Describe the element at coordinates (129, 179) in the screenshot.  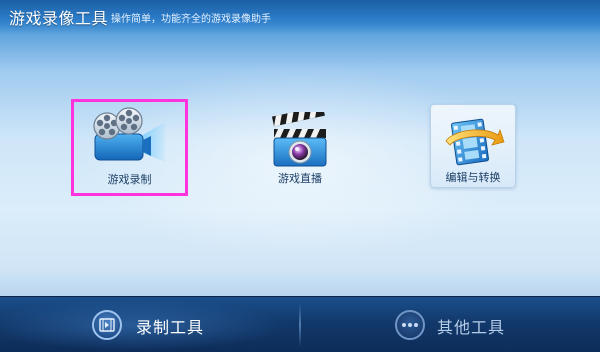
I see `tool-label: 游戏录制` at that location.